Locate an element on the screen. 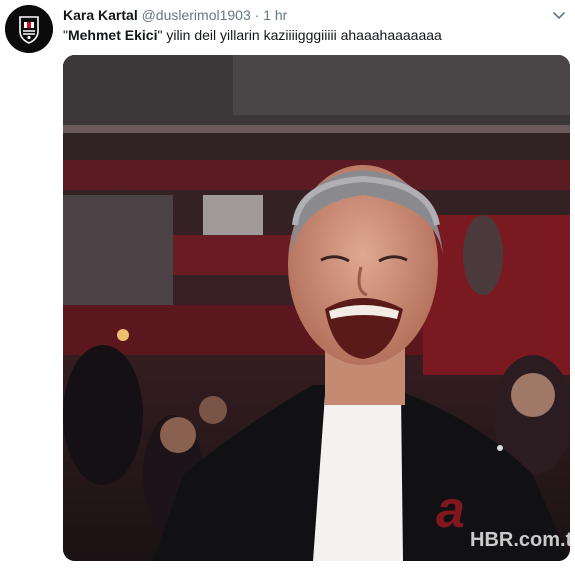  display-name: Kara Kartal is located at coordinates (100, 15).